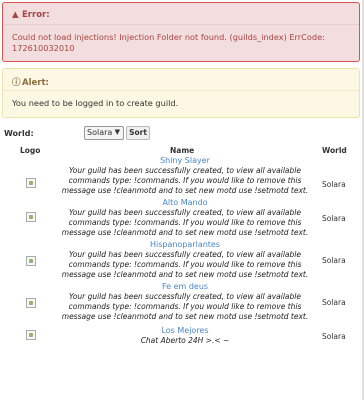 The image size is (364, 400). I want to click on world-select: Solara ▼, so click(104, 133).